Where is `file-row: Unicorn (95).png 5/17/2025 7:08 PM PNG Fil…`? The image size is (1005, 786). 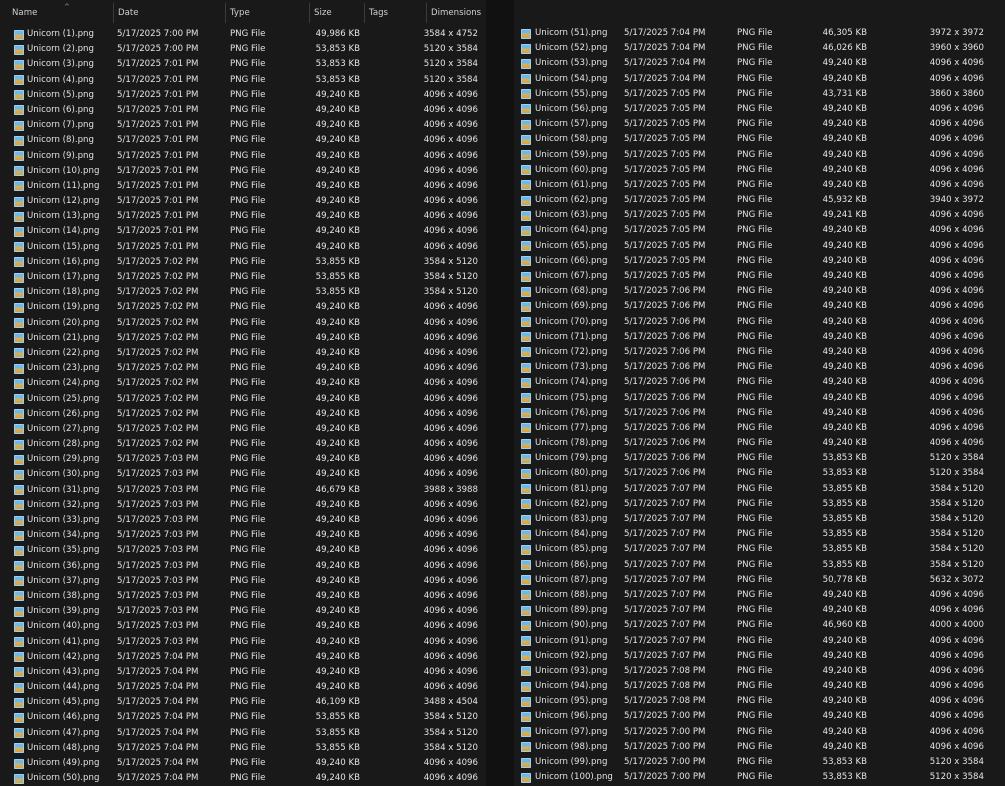
file-row: Unicorn (95).png 5/17/2025 7:08 PM PNG Fil… is located at coordinates (759, 701).